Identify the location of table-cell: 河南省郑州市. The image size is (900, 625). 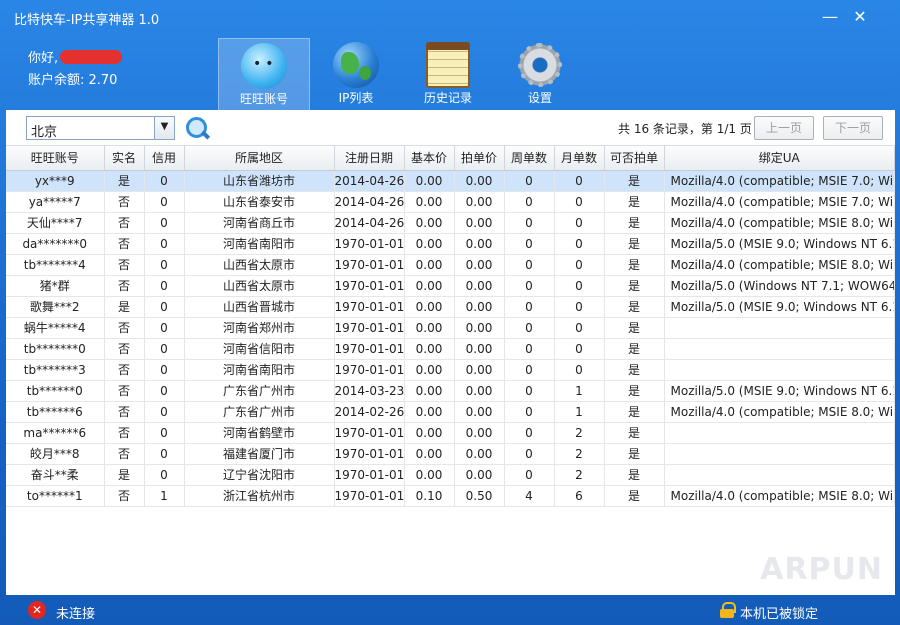
(259, 328).